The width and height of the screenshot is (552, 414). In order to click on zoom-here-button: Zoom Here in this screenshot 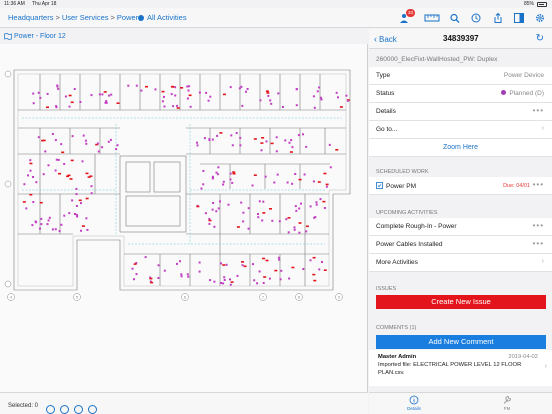, I will do `click(460, 148)`.